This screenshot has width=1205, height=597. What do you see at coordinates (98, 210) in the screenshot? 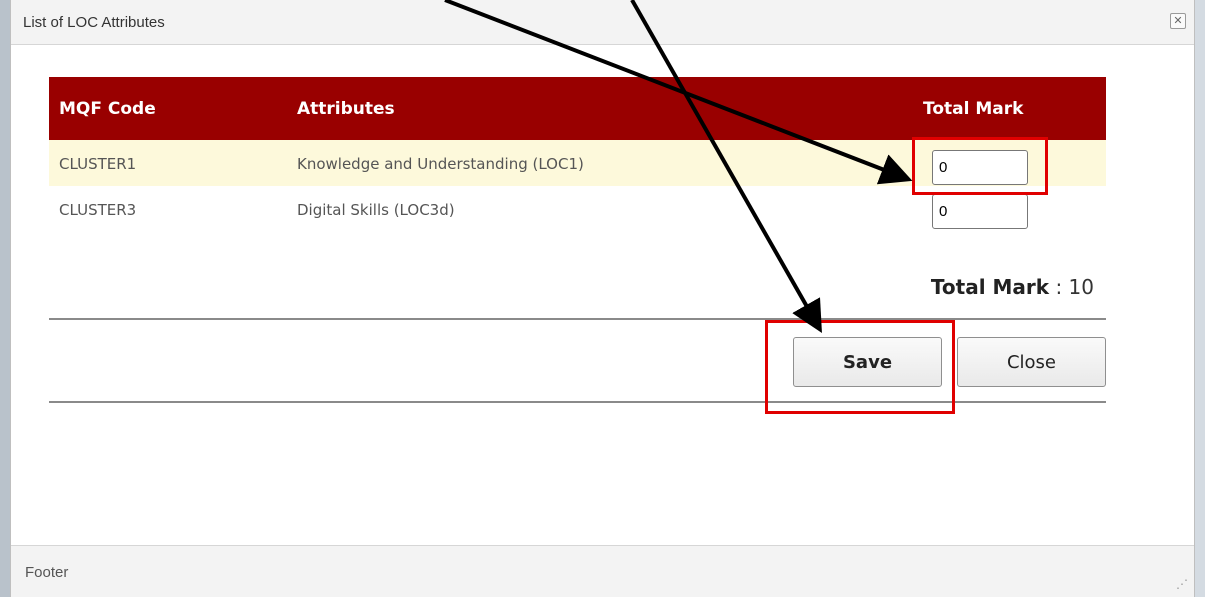
I see `row-mqf-code: CLUSTER3` at bounding box center [98, 210].